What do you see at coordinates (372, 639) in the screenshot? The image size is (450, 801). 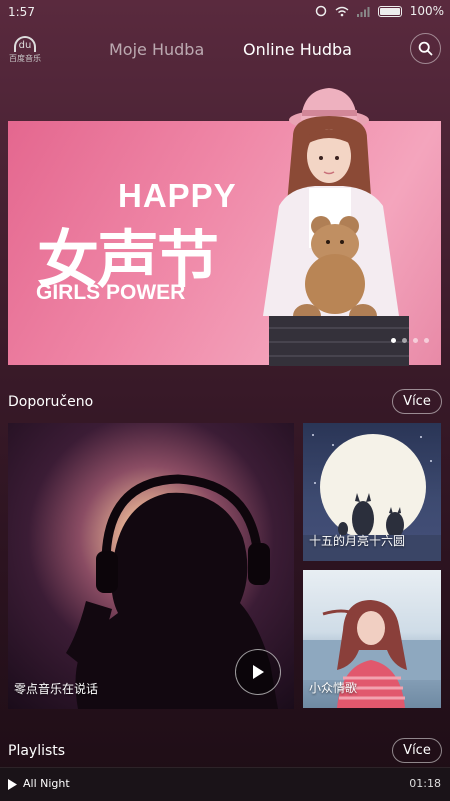 I see `recommended-card-sea: 小众情歌` at bounding box center [372, 639].